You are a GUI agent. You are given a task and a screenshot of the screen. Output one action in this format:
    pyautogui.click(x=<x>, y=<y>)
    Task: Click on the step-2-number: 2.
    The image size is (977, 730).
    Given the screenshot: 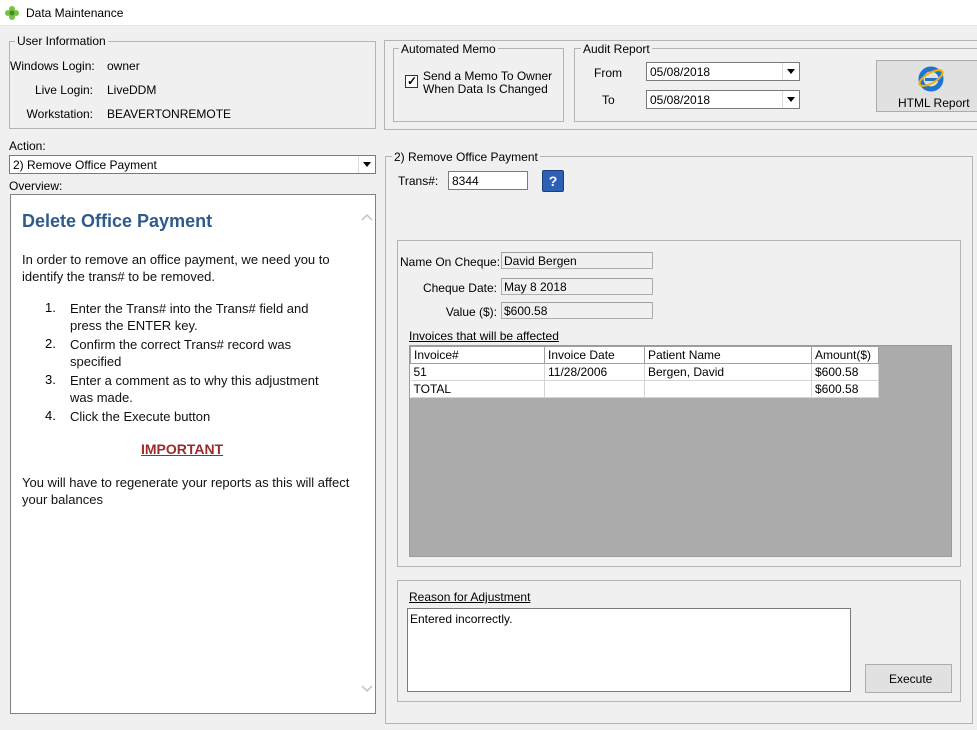 What is the action you would take?
    pyautogui.click(x=50, y=343)
    